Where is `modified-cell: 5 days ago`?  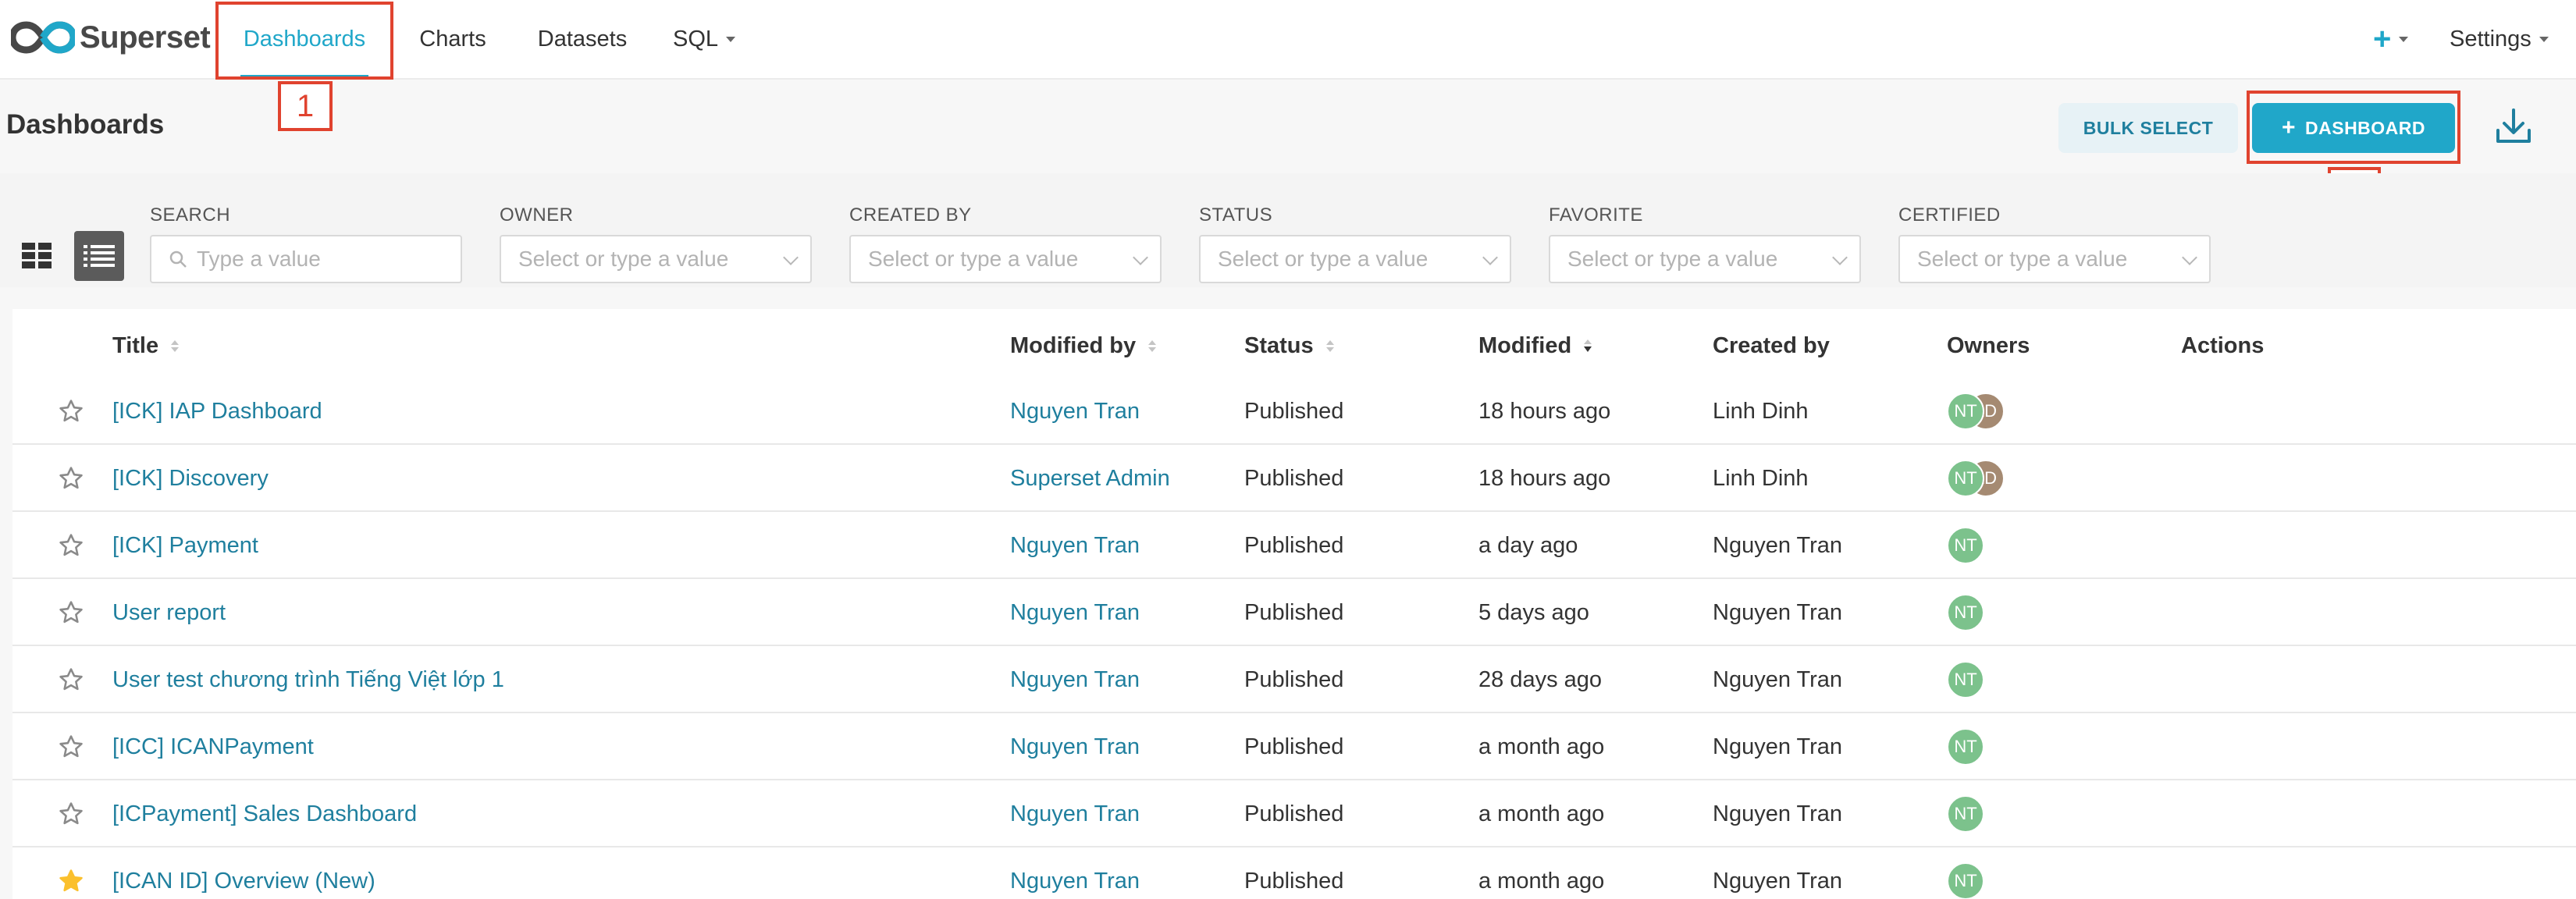
modified-cell: 5 days ago is located at coordinates (1533, 612).